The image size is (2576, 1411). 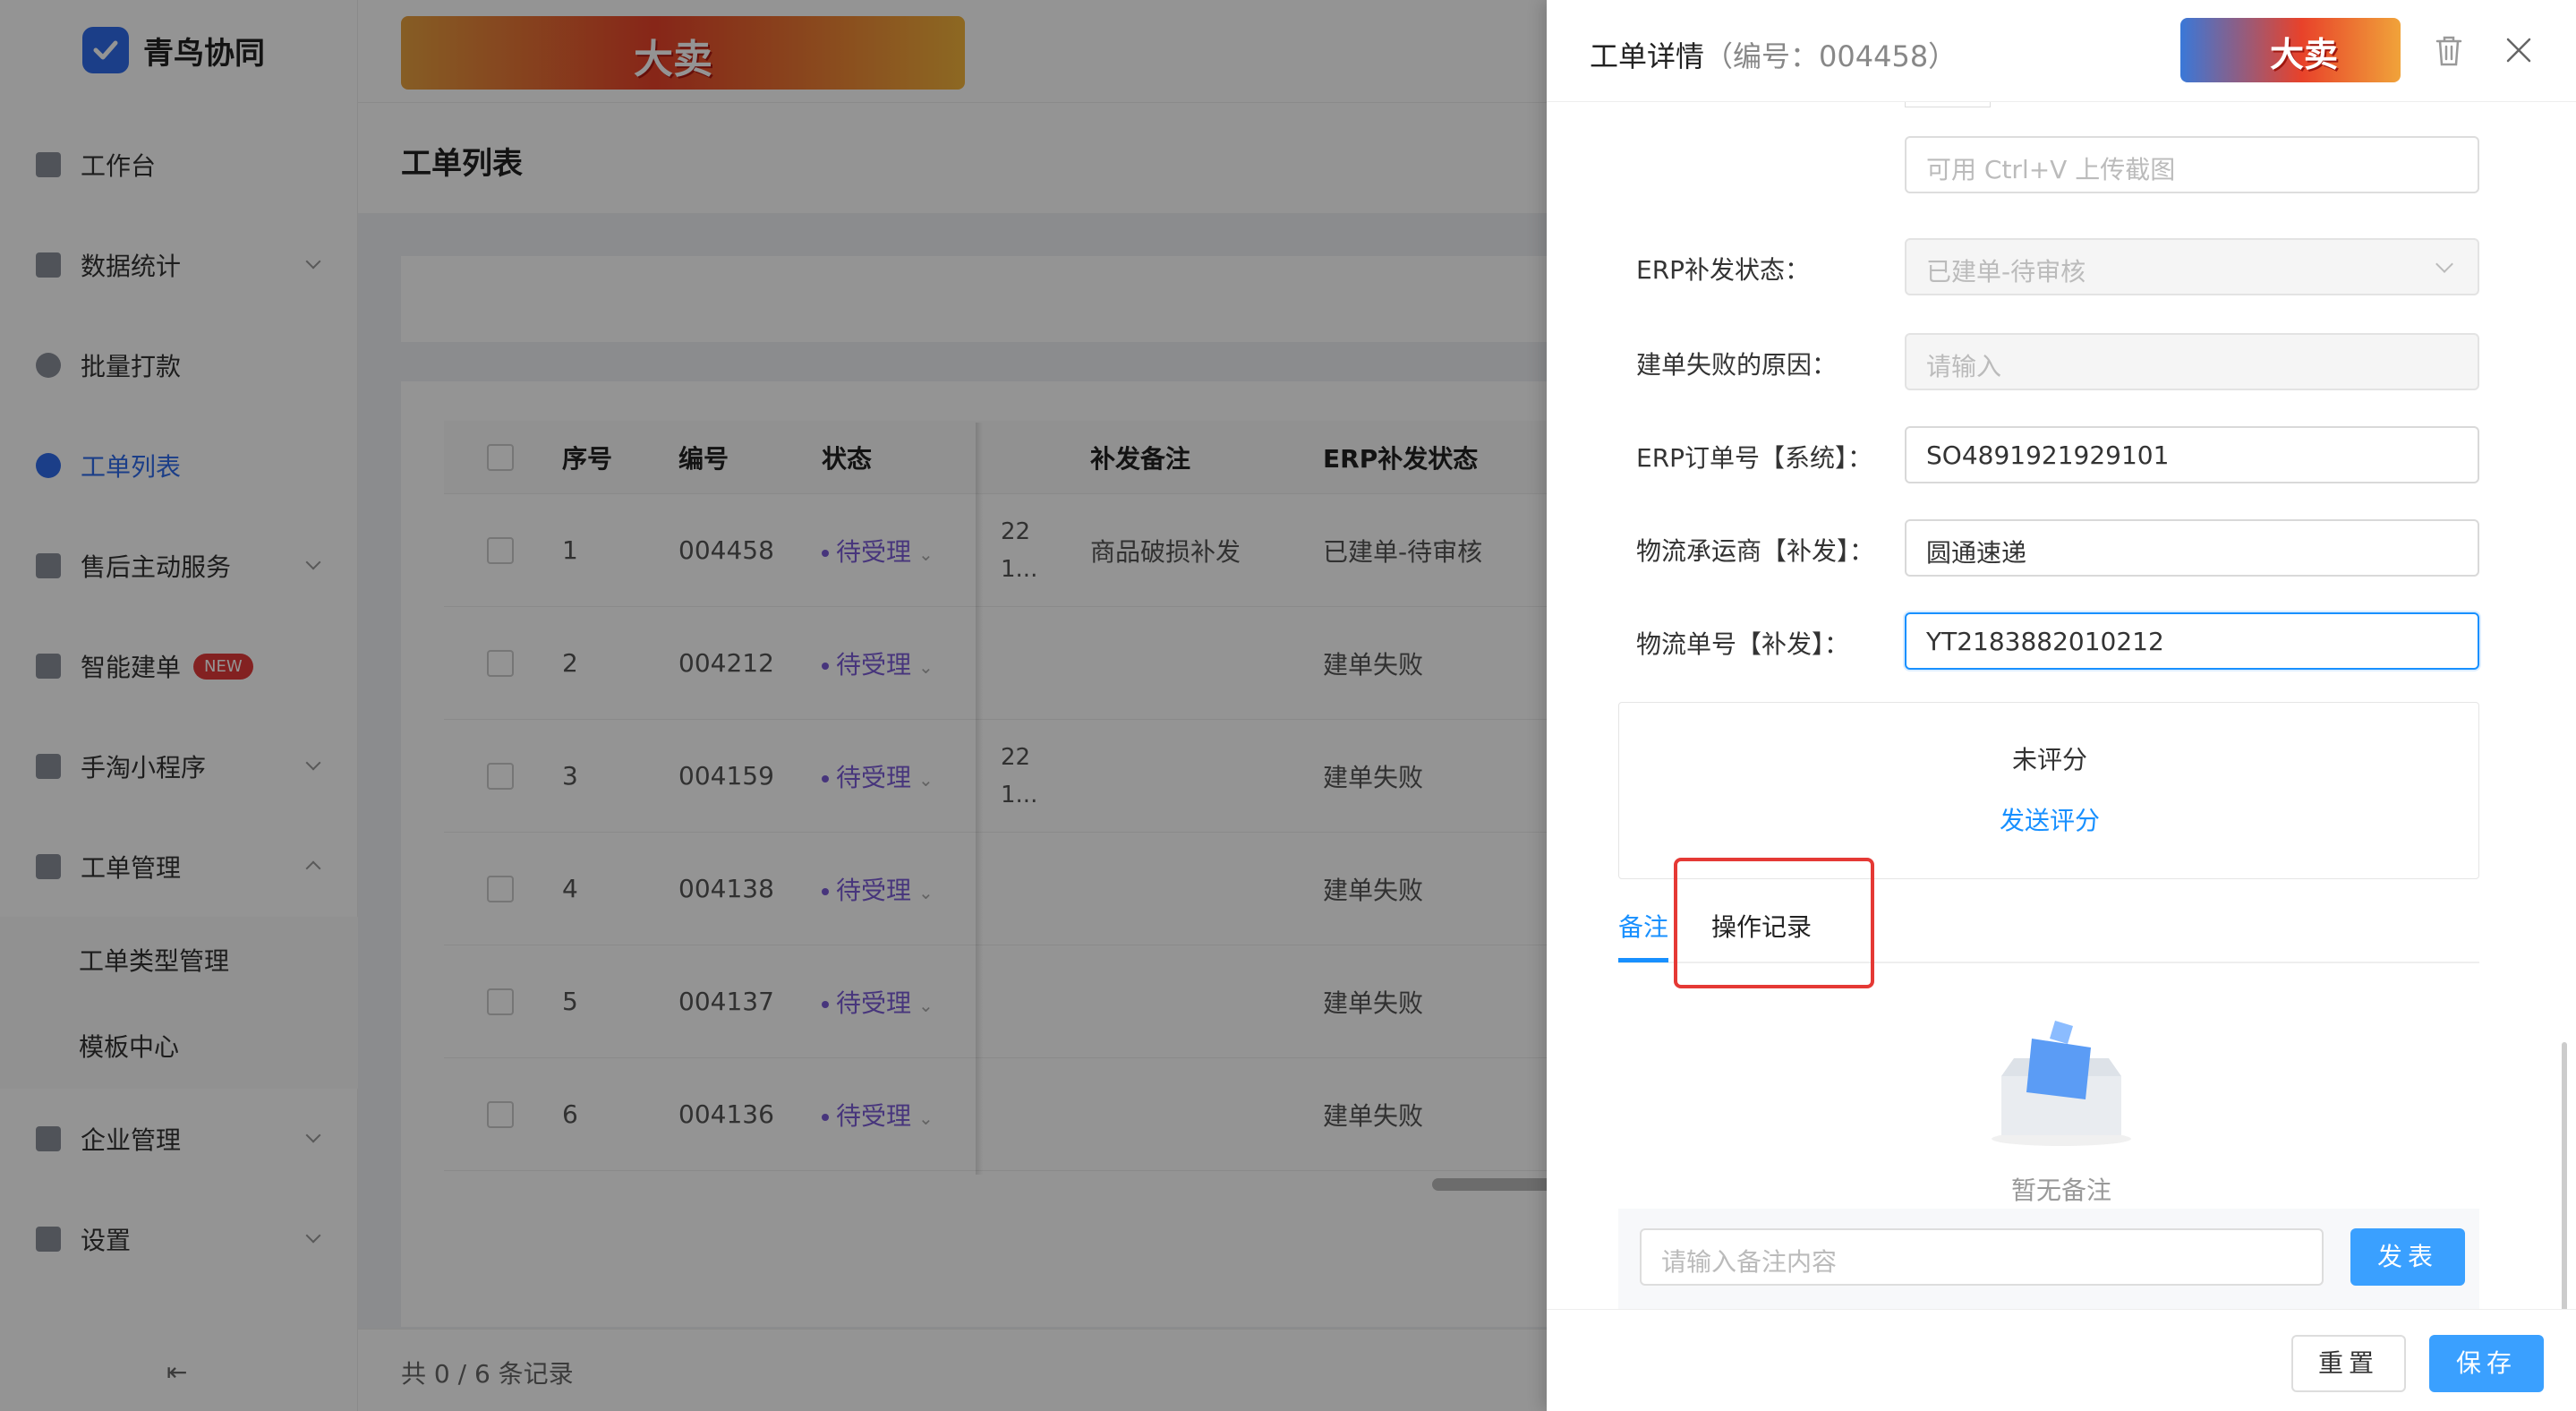 What do you see at coordinates (2192, 164) in the screenshot?
I see `screenshot-upload-input: 可用 Ctrl+V 上传截图` at bounding box center [2192, 164].